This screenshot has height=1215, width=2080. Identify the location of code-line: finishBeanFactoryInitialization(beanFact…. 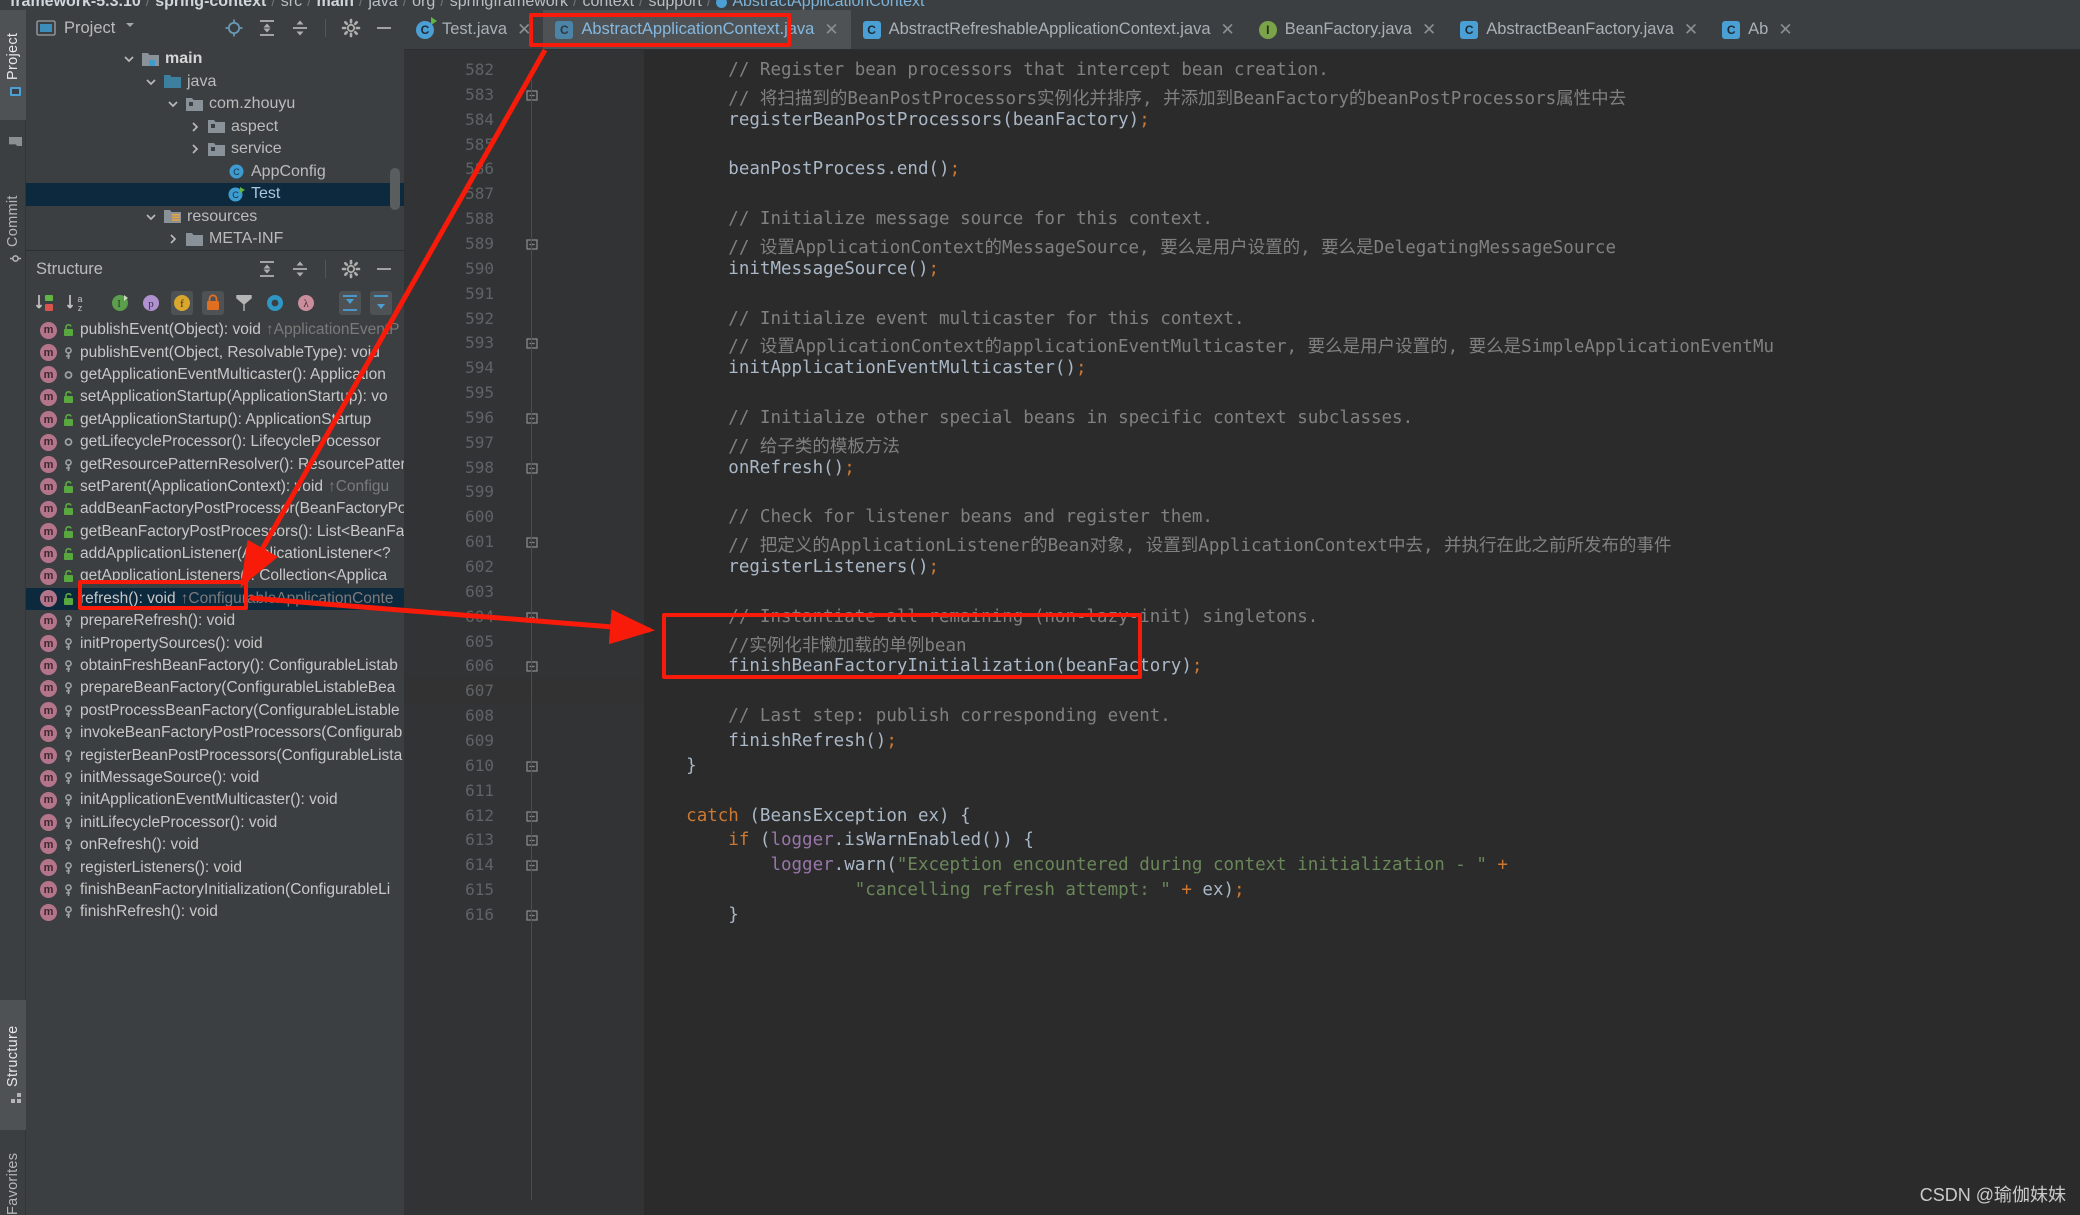
(923, 666).